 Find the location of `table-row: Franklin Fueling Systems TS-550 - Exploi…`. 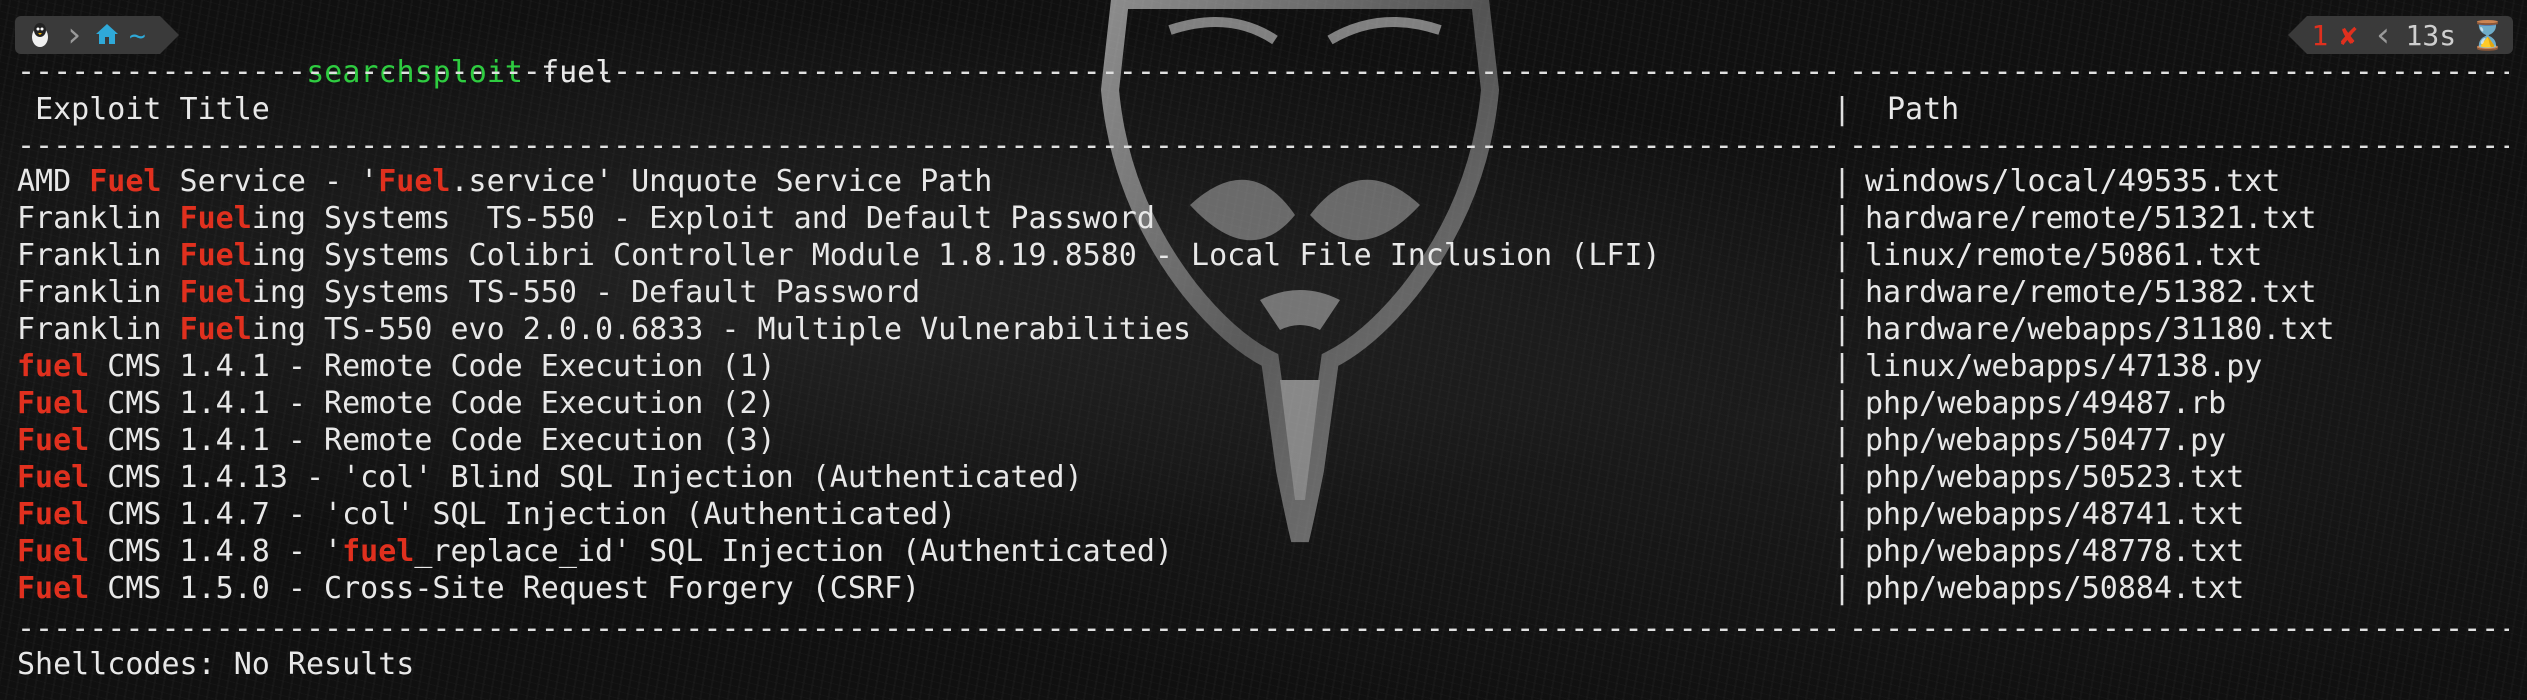

table-row: Franklin Fueling Systems TS-550 - Exploi… is located at coordinates (586, 219).